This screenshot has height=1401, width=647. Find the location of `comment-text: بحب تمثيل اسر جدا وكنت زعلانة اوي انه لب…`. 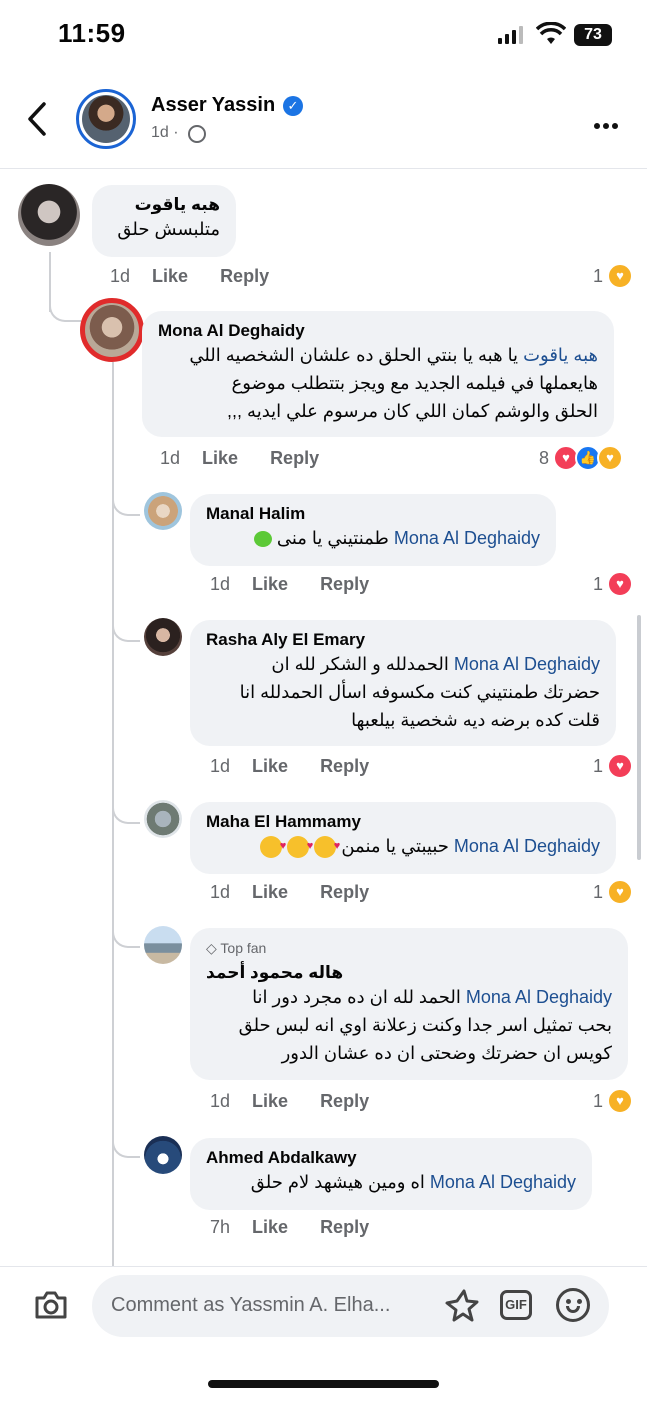

comment-text: بحب تمثيل اسر جدا وكنت زعلانة اوي انه لب… is located at coordinates (425, 1025).